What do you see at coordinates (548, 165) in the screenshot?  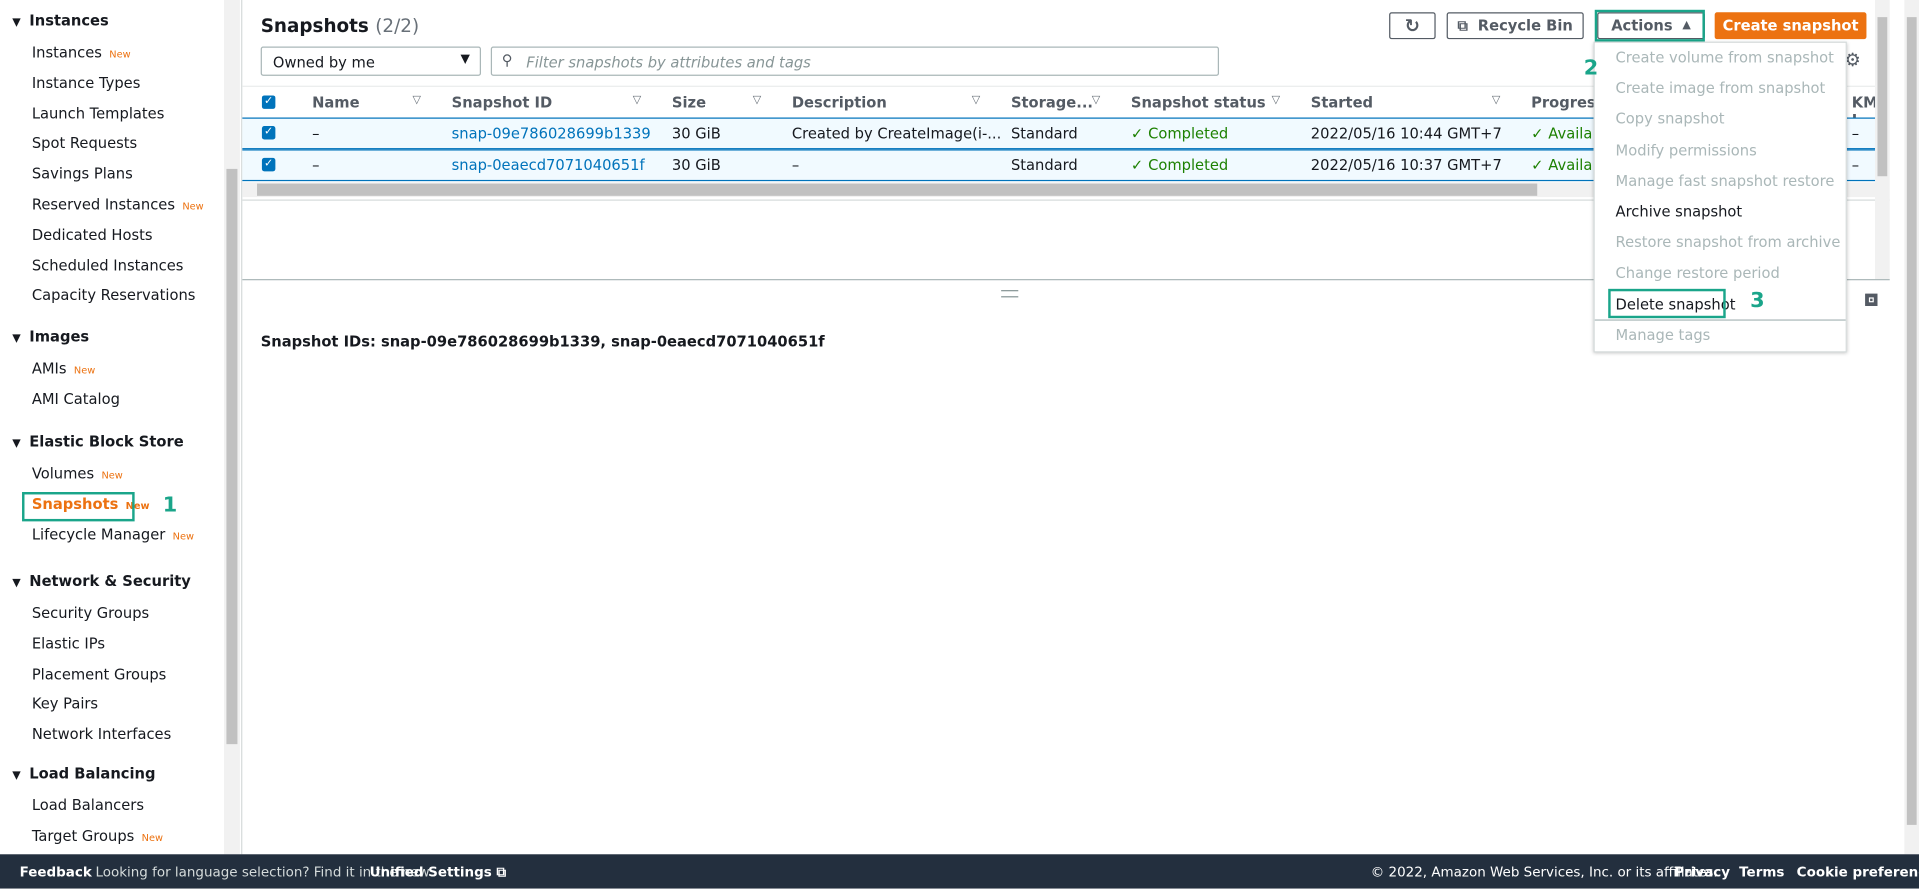 I see `cell-id: snap-0eaecd7071040651f` at bounding box center [548, 165].